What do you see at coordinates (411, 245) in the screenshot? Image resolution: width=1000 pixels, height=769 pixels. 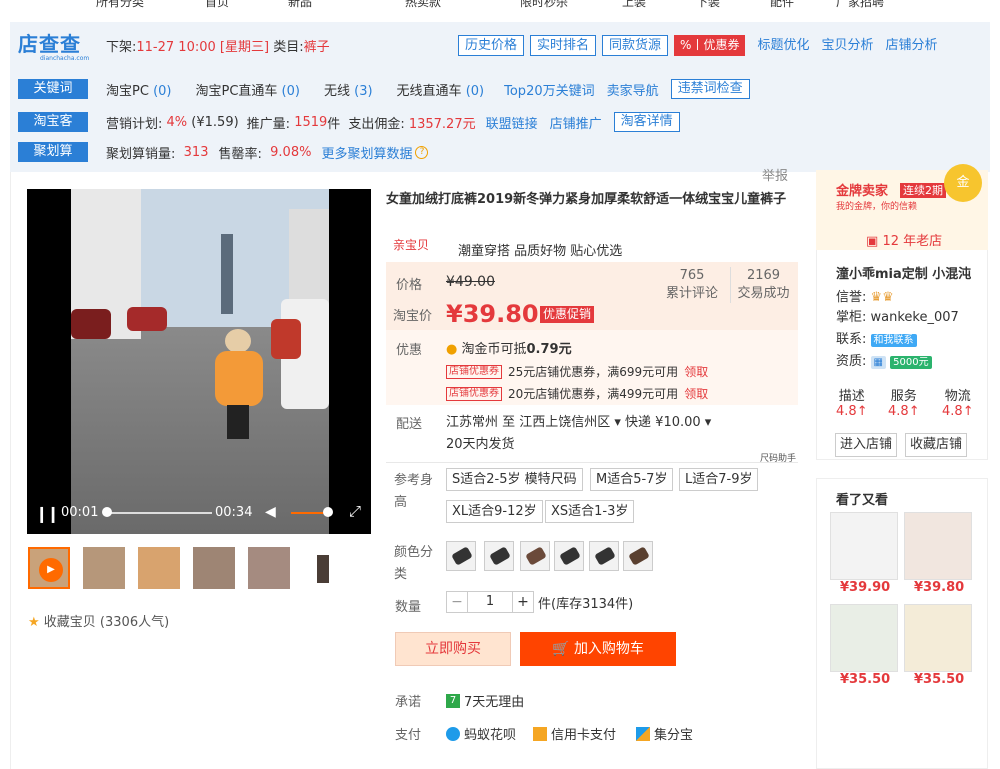 I see `qinbaobei-badge: 亲宝贝` at bounding box center [411, 245].